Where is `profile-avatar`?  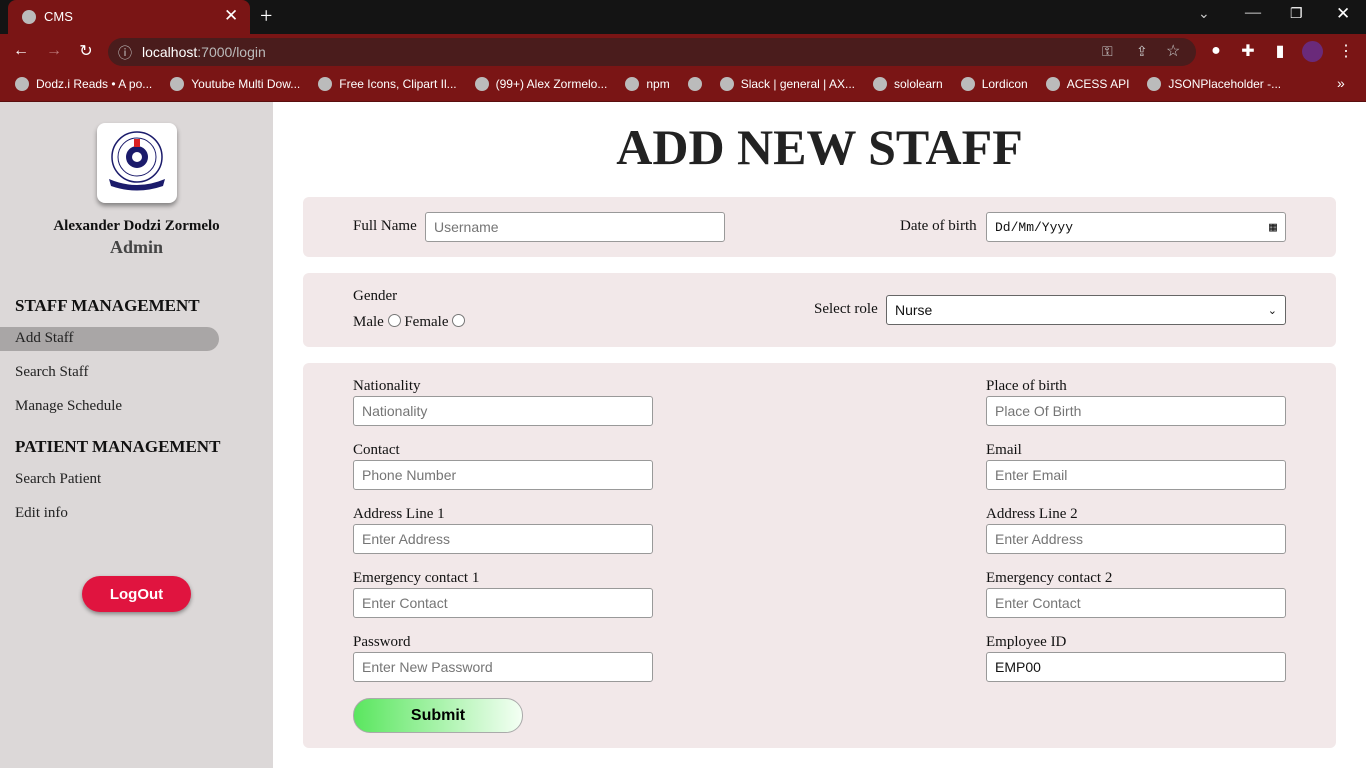 profile-avatar is located at coordinates (1312, 51).